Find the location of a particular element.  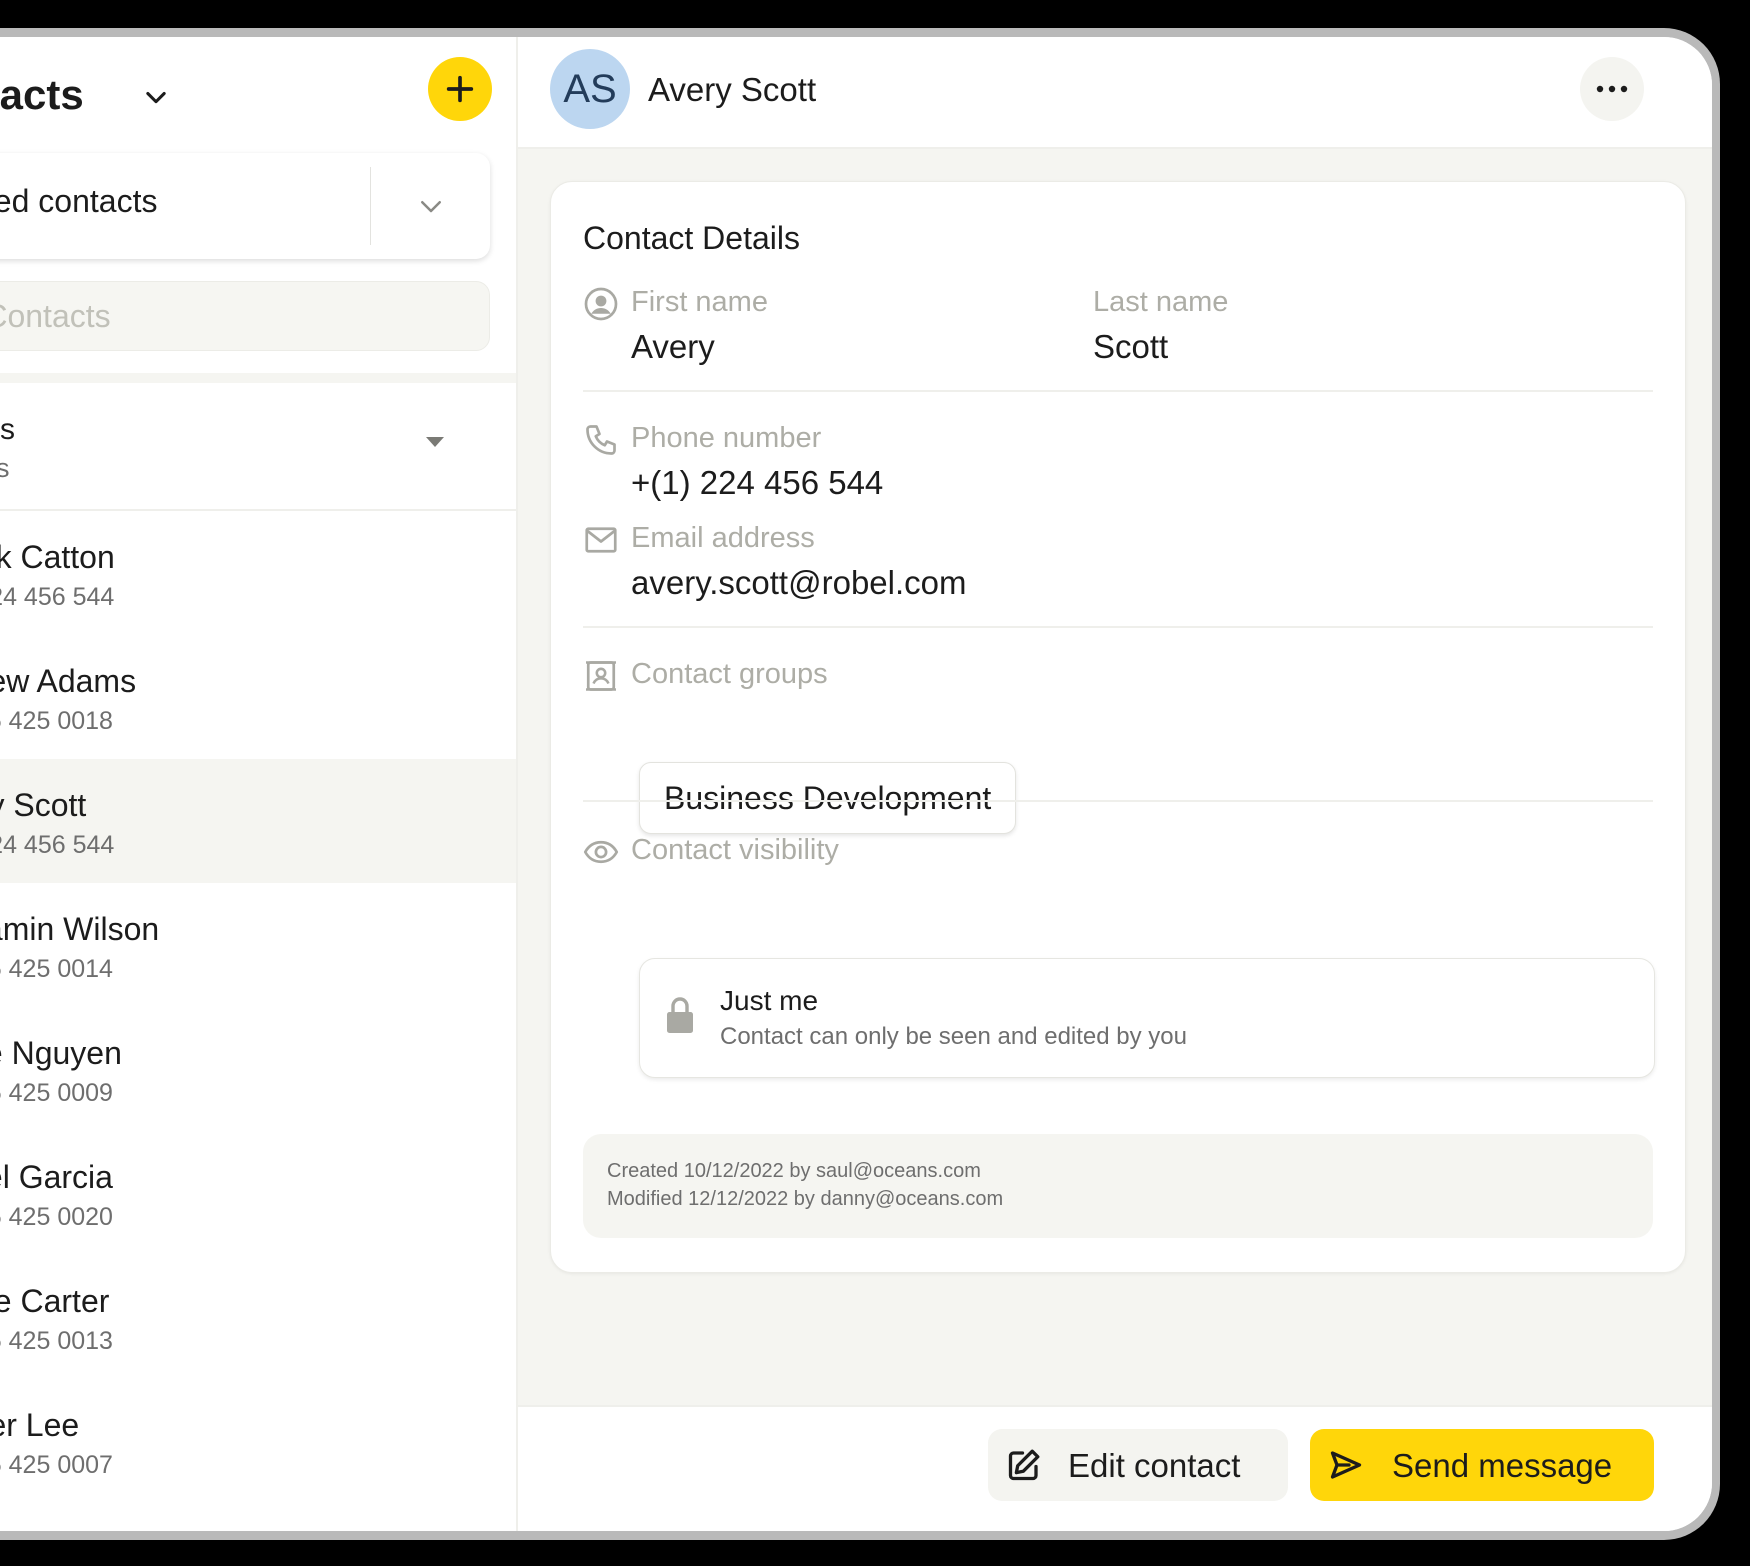

group-filter-title: acts is located at coordinates (8, 429).